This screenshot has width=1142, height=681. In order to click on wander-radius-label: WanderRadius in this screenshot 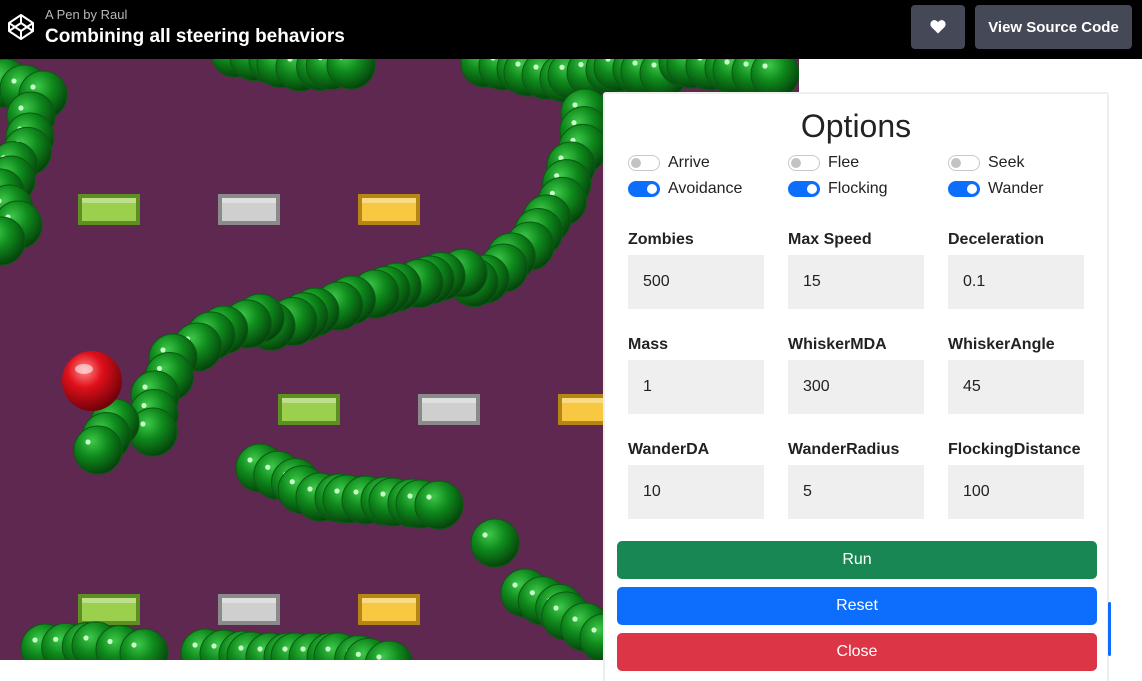, I will do `click(844, 449)`.